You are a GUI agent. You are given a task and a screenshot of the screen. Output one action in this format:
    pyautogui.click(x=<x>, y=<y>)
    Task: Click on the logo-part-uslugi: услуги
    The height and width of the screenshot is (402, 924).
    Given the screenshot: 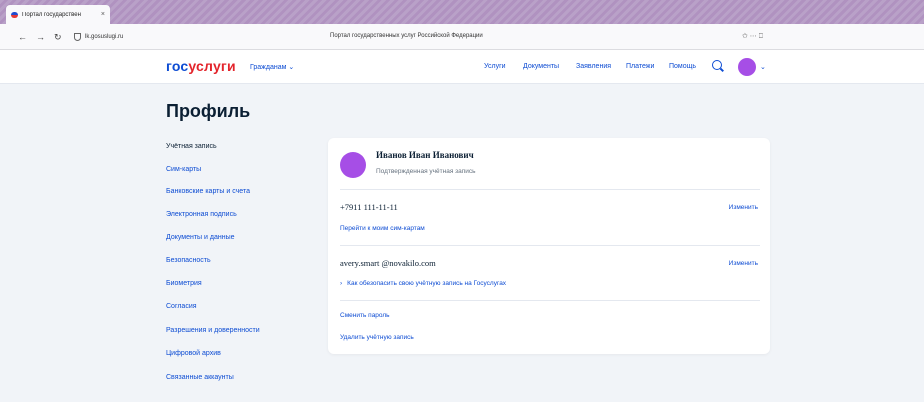 What is the action you would take?
    pyautogui.click(x=212, y=66)
    